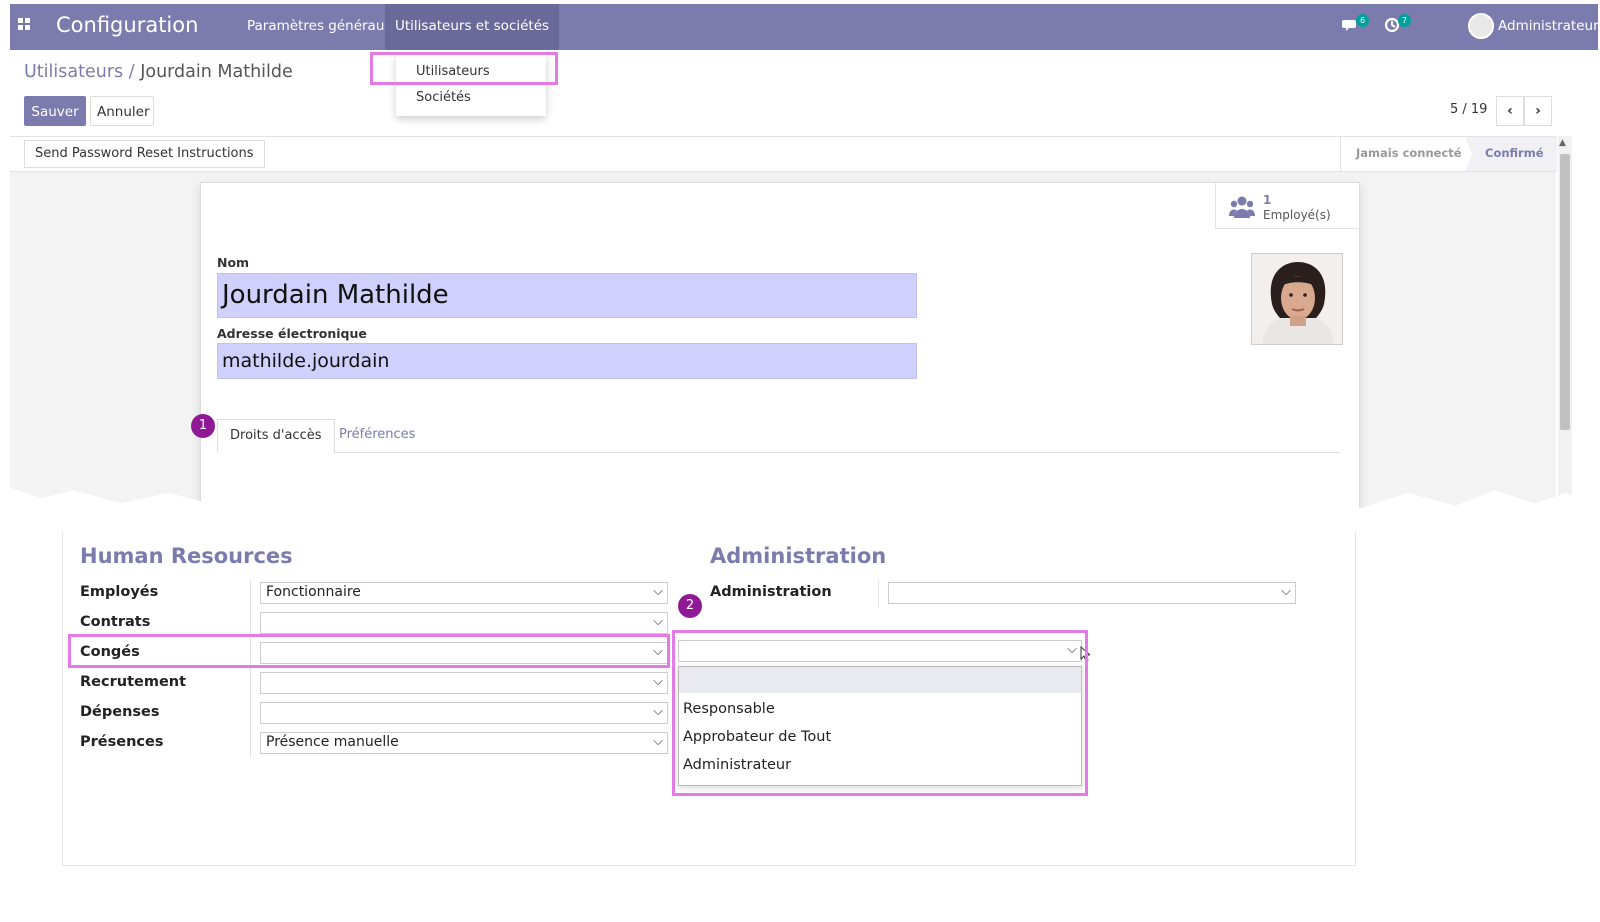  What do you see at coordinates (567, 361) in the screenshot?
I see `email-input: mathilde.jourdain` at bounding box center [567, 361].